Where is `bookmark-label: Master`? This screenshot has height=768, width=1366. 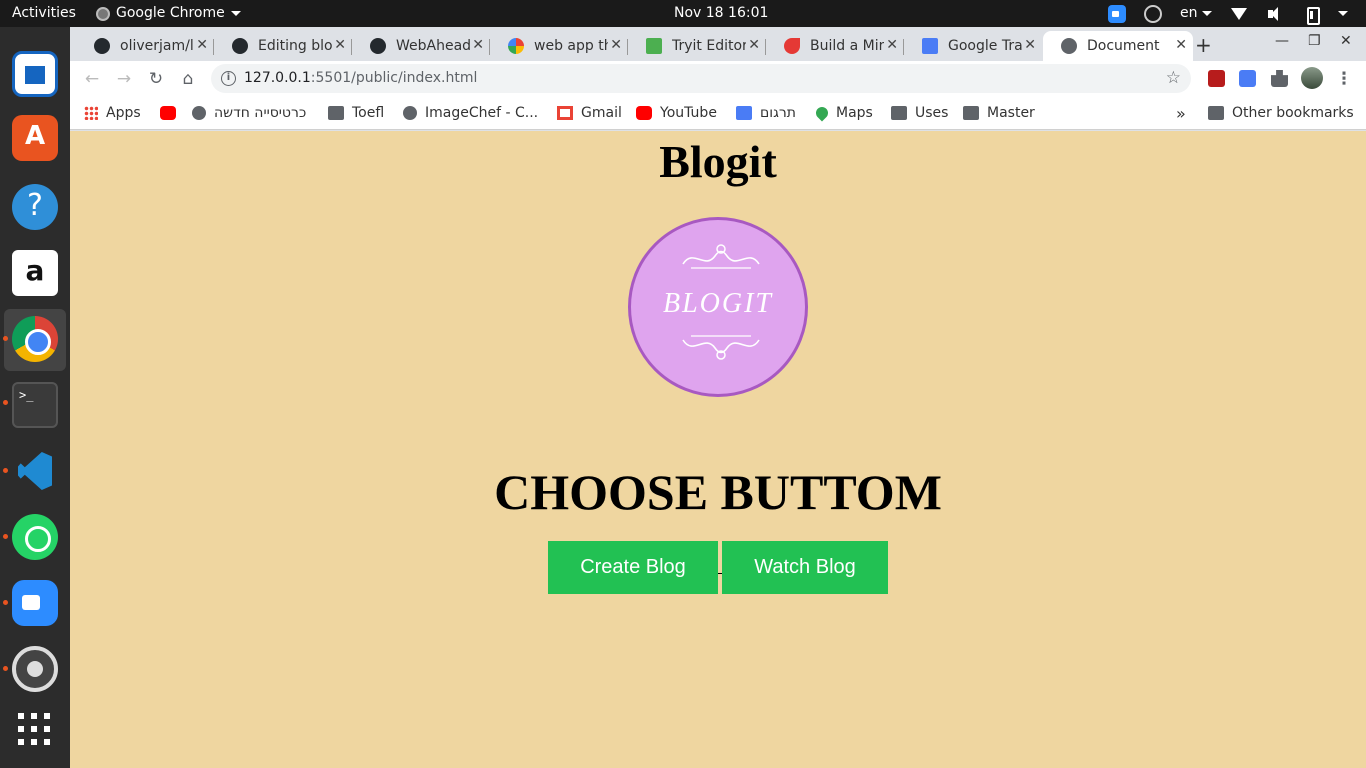
bookmark-label: Master is located at coordinates (1011, 113).